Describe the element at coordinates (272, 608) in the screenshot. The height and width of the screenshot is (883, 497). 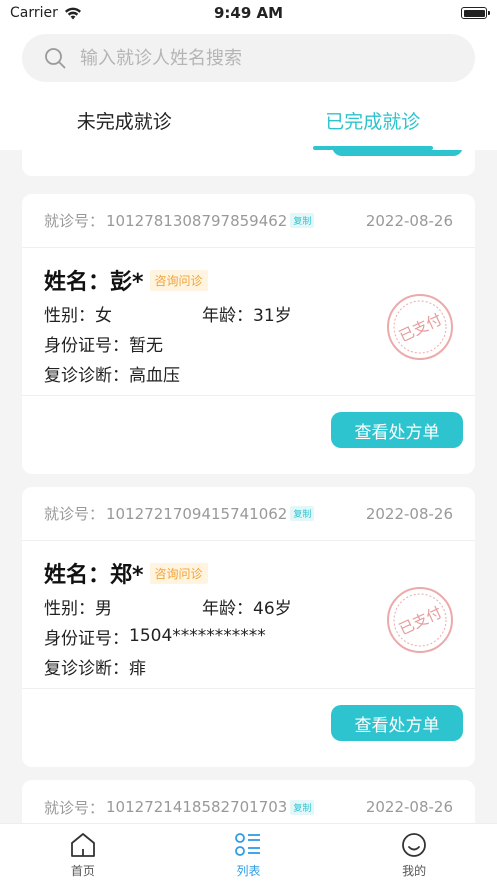
I see `age-value: 46岁` at that location.